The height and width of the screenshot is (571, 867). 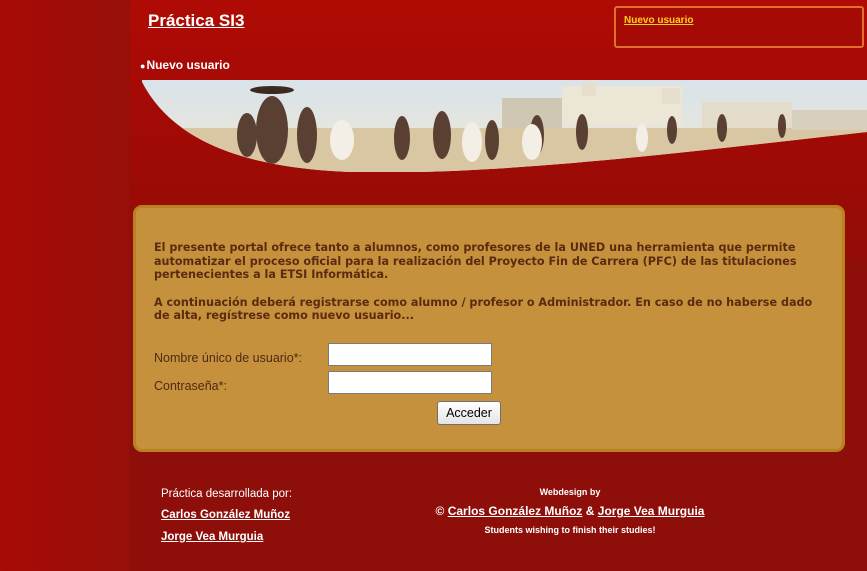 I want to click on new-user-top-link: Nuevo usuario, so click(x=658, y=20).